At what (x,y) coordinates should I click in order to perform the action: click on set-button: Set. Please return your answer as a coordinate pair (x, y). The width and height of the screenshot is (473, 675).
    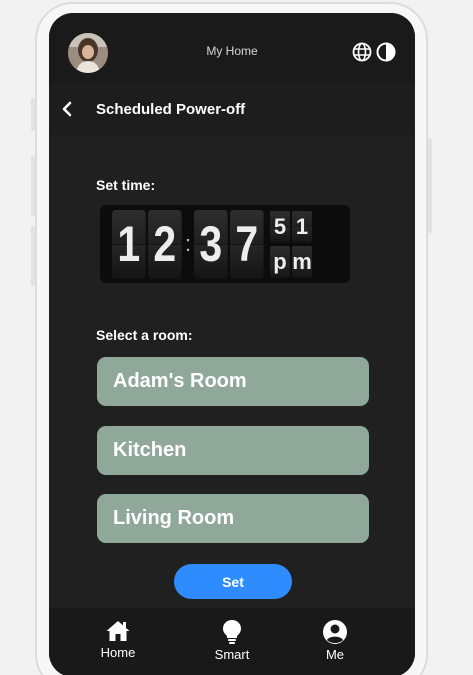
    Looking at the image, I should click on (233, 581).